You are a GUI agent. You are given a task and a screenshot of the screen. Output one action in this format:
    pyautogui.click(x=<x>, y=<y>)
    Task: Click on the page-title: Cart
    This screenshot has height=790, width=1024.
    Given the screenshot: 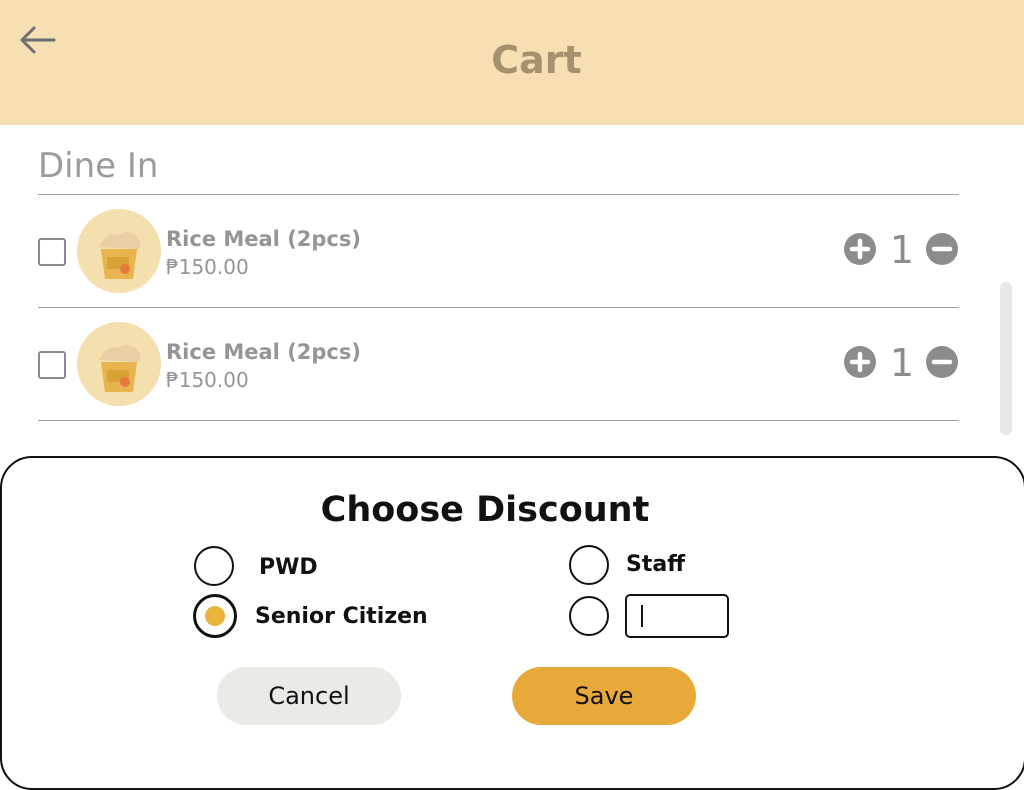 What is the action you would take?
    pyautogui.click(x=536, y=60)
    